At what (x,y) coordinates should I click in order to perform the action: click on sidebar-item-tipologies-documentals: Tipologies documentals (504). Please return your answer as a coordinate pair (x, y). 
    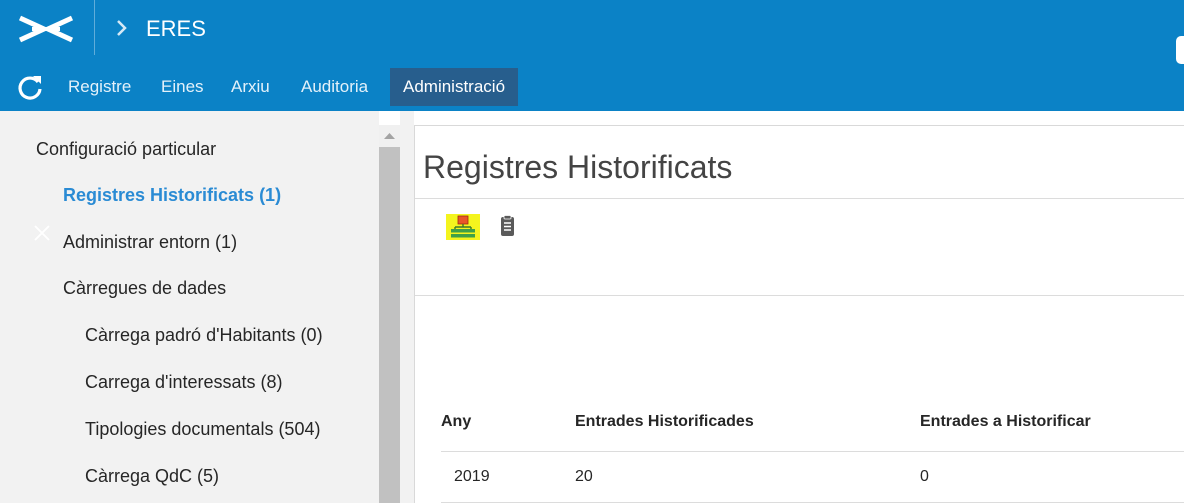
    Looking at the image, I should click on (202, 429).